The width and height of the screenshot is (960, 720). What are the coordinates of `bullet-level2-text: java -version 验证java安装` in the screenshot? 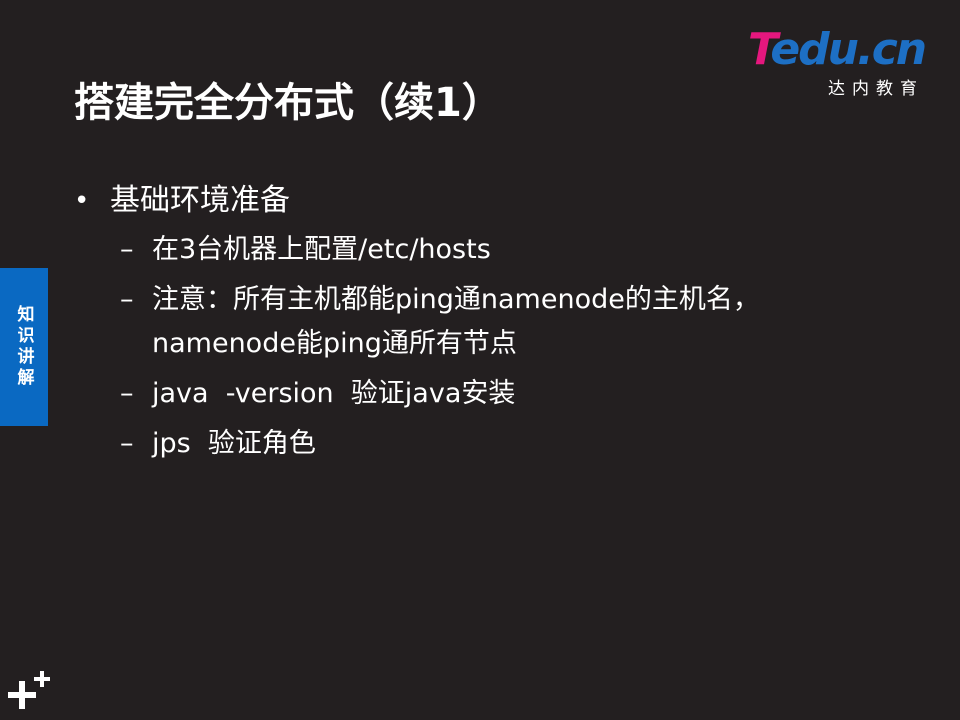 It's located at (334, 393).